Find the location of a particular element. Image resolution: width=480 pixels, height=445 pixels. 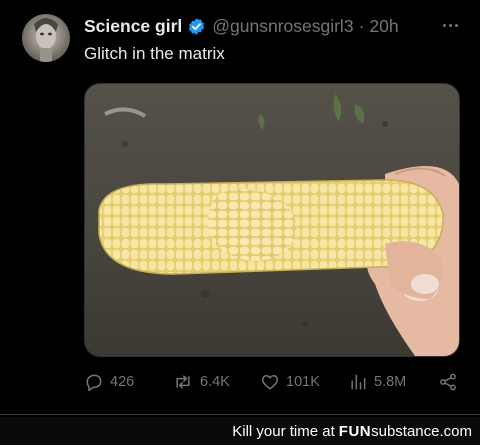

footer-tagline: Kill your time at is located at coordinates (283, 431).